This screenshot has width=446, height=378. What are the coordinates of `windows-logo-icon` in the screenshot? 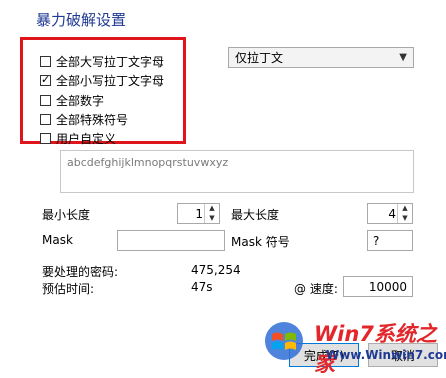 It's located at (284, 341).